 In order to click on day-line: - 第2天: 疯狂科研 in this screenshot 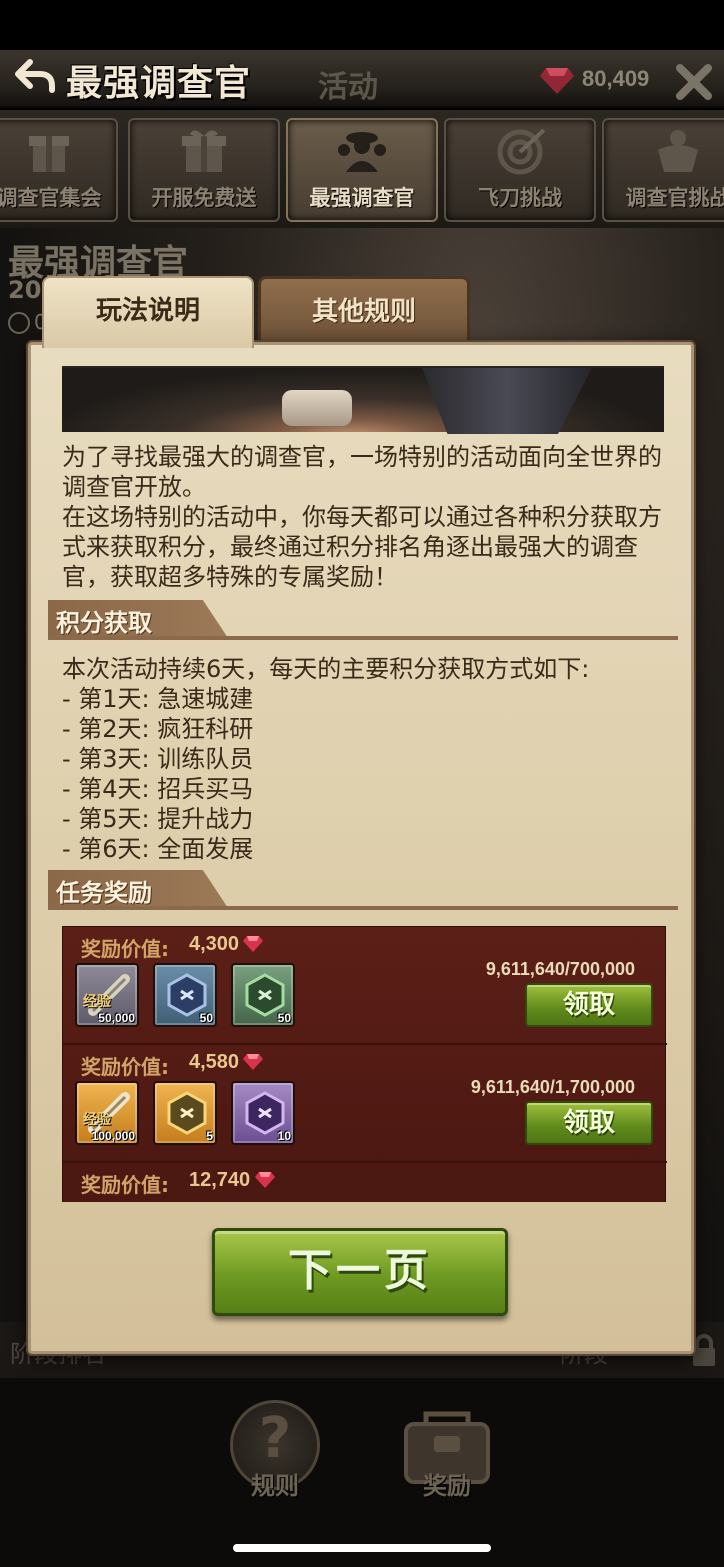, I will do `click(158, 729)`.